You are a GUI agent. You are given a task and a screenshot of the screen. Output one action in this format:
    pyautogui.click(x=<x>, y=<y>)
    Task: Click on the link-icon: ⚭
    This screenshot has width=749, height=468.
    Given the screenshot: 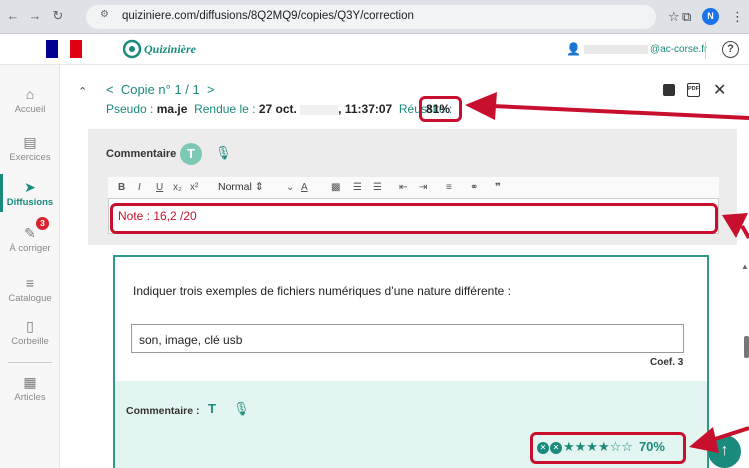 What is the action you would take?
    pyautogui.click(x=474, y=188)
    